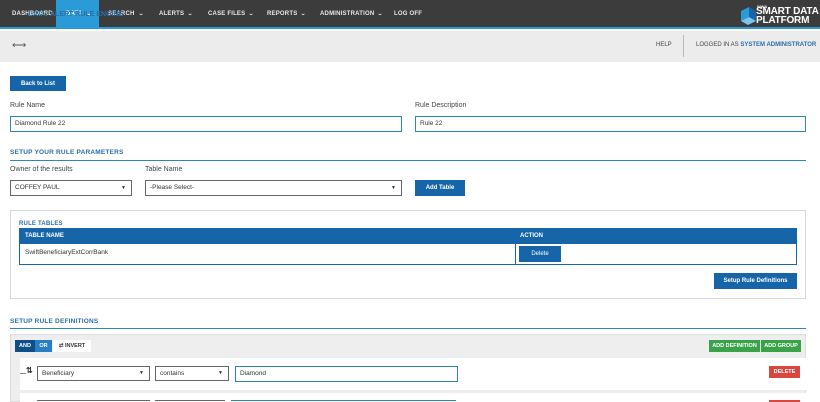  Describe the element at coordinates (515, 254) in the screenshot. I see `column-divider` at that location.